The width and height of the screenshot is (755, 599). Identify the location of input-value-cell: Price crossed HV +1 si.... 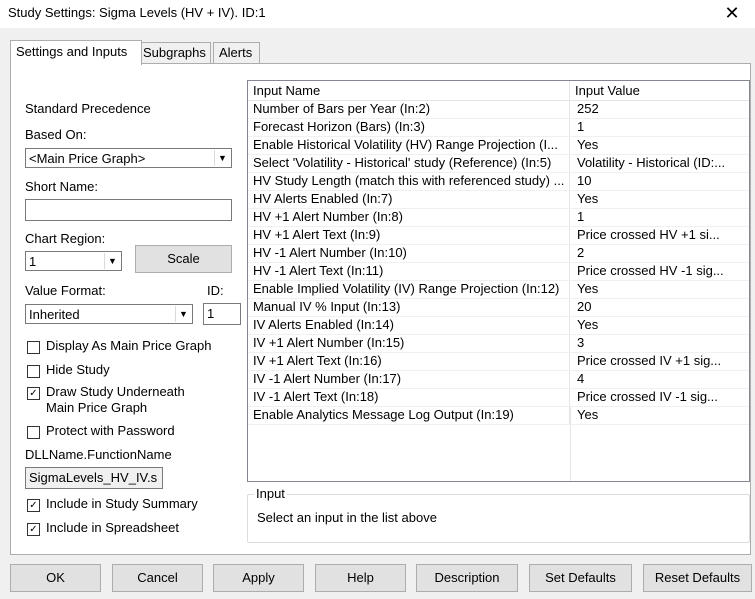
(659, 235).